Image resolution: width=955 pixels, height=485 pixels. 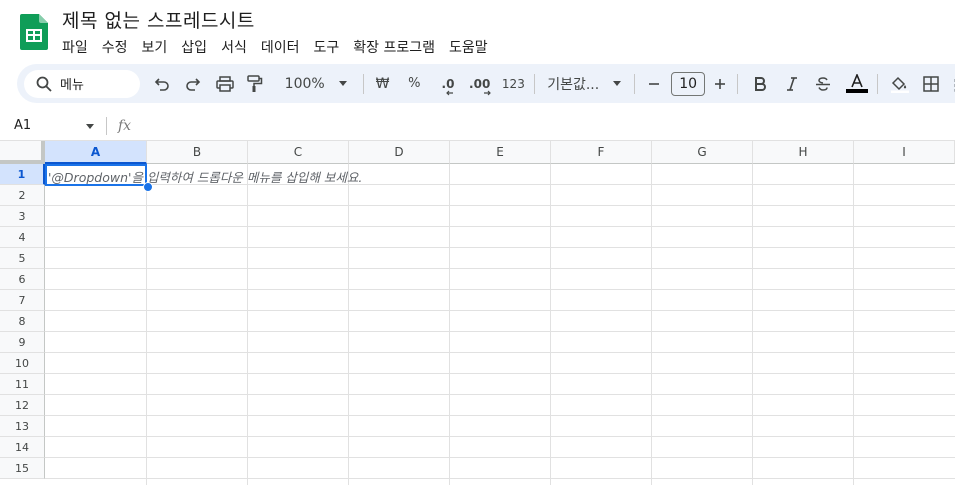 I want to click on menu-file: 파일, so click(x=78, y=47).